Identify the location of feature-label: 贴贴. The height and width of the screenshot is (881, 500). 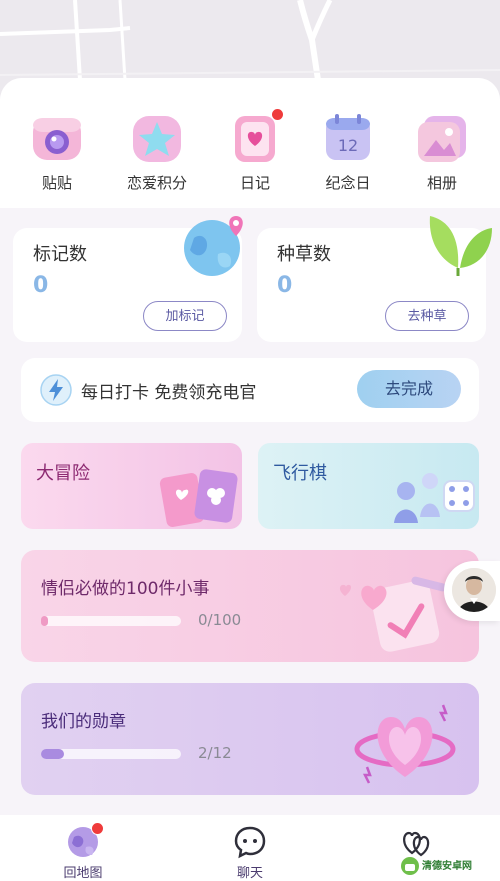
(56, 183).